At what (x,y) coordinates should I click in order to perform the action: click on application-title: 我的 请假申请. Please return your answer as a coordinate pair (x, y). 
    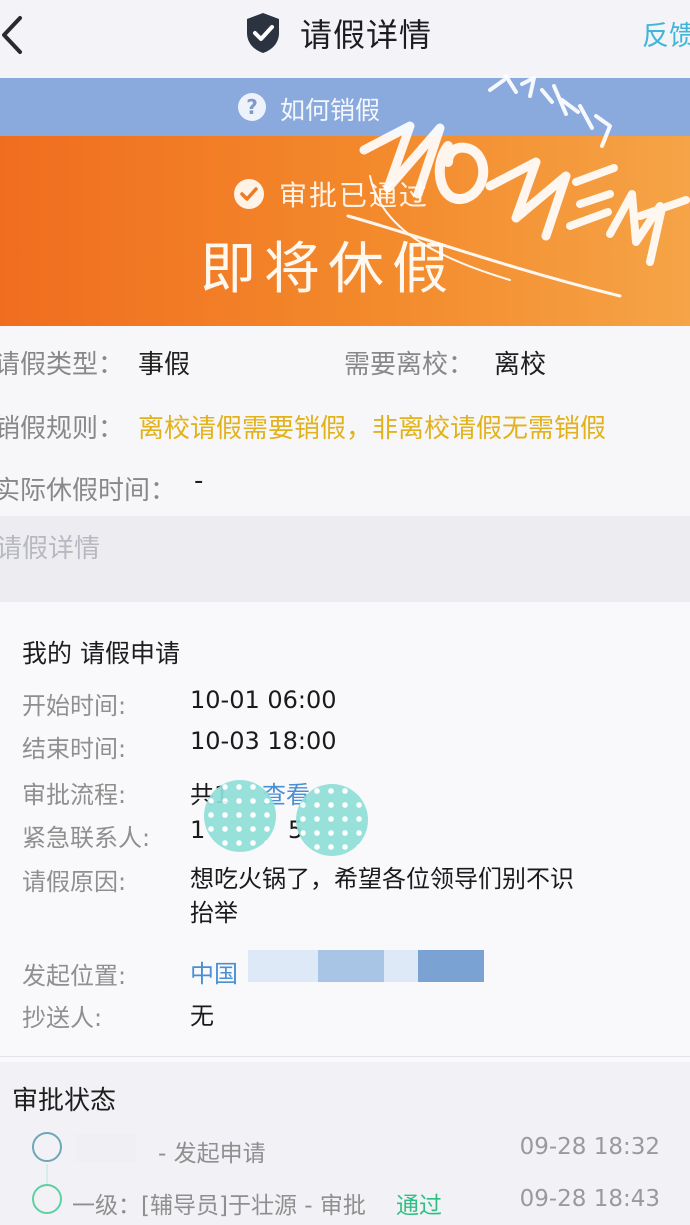
    Looking at the image, I should click on (101, 653).